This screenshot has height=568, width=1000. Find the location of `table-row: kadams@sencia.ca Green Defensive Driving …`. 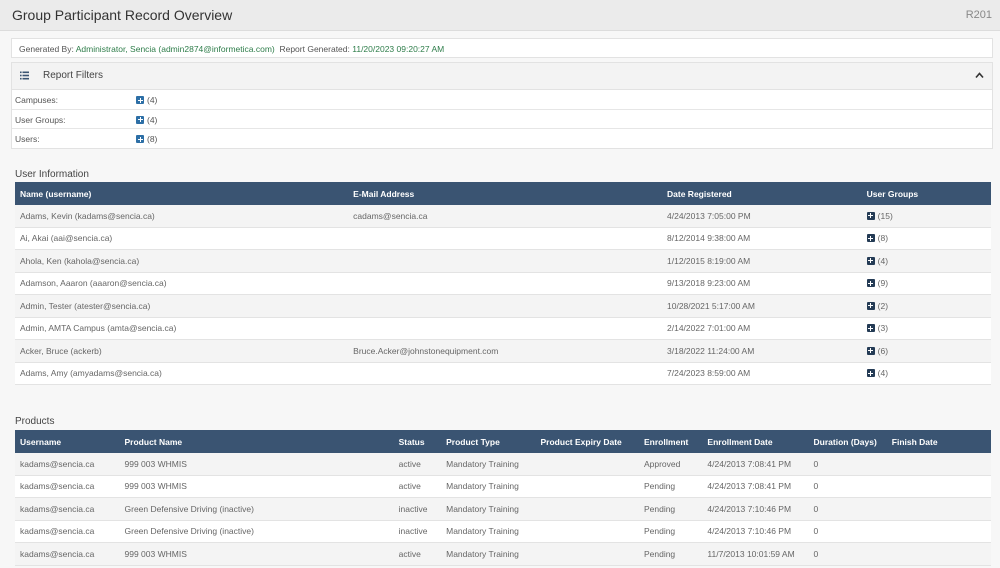

table-row: kadams@sencia.ca Green Defensive Driving … is located at coordinates (503, 531).